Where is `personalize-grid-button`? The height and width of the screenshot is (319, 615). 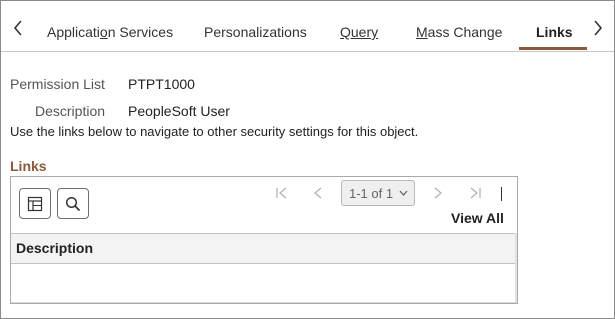 personalize-grid-button is located at coordinates (35, 203).